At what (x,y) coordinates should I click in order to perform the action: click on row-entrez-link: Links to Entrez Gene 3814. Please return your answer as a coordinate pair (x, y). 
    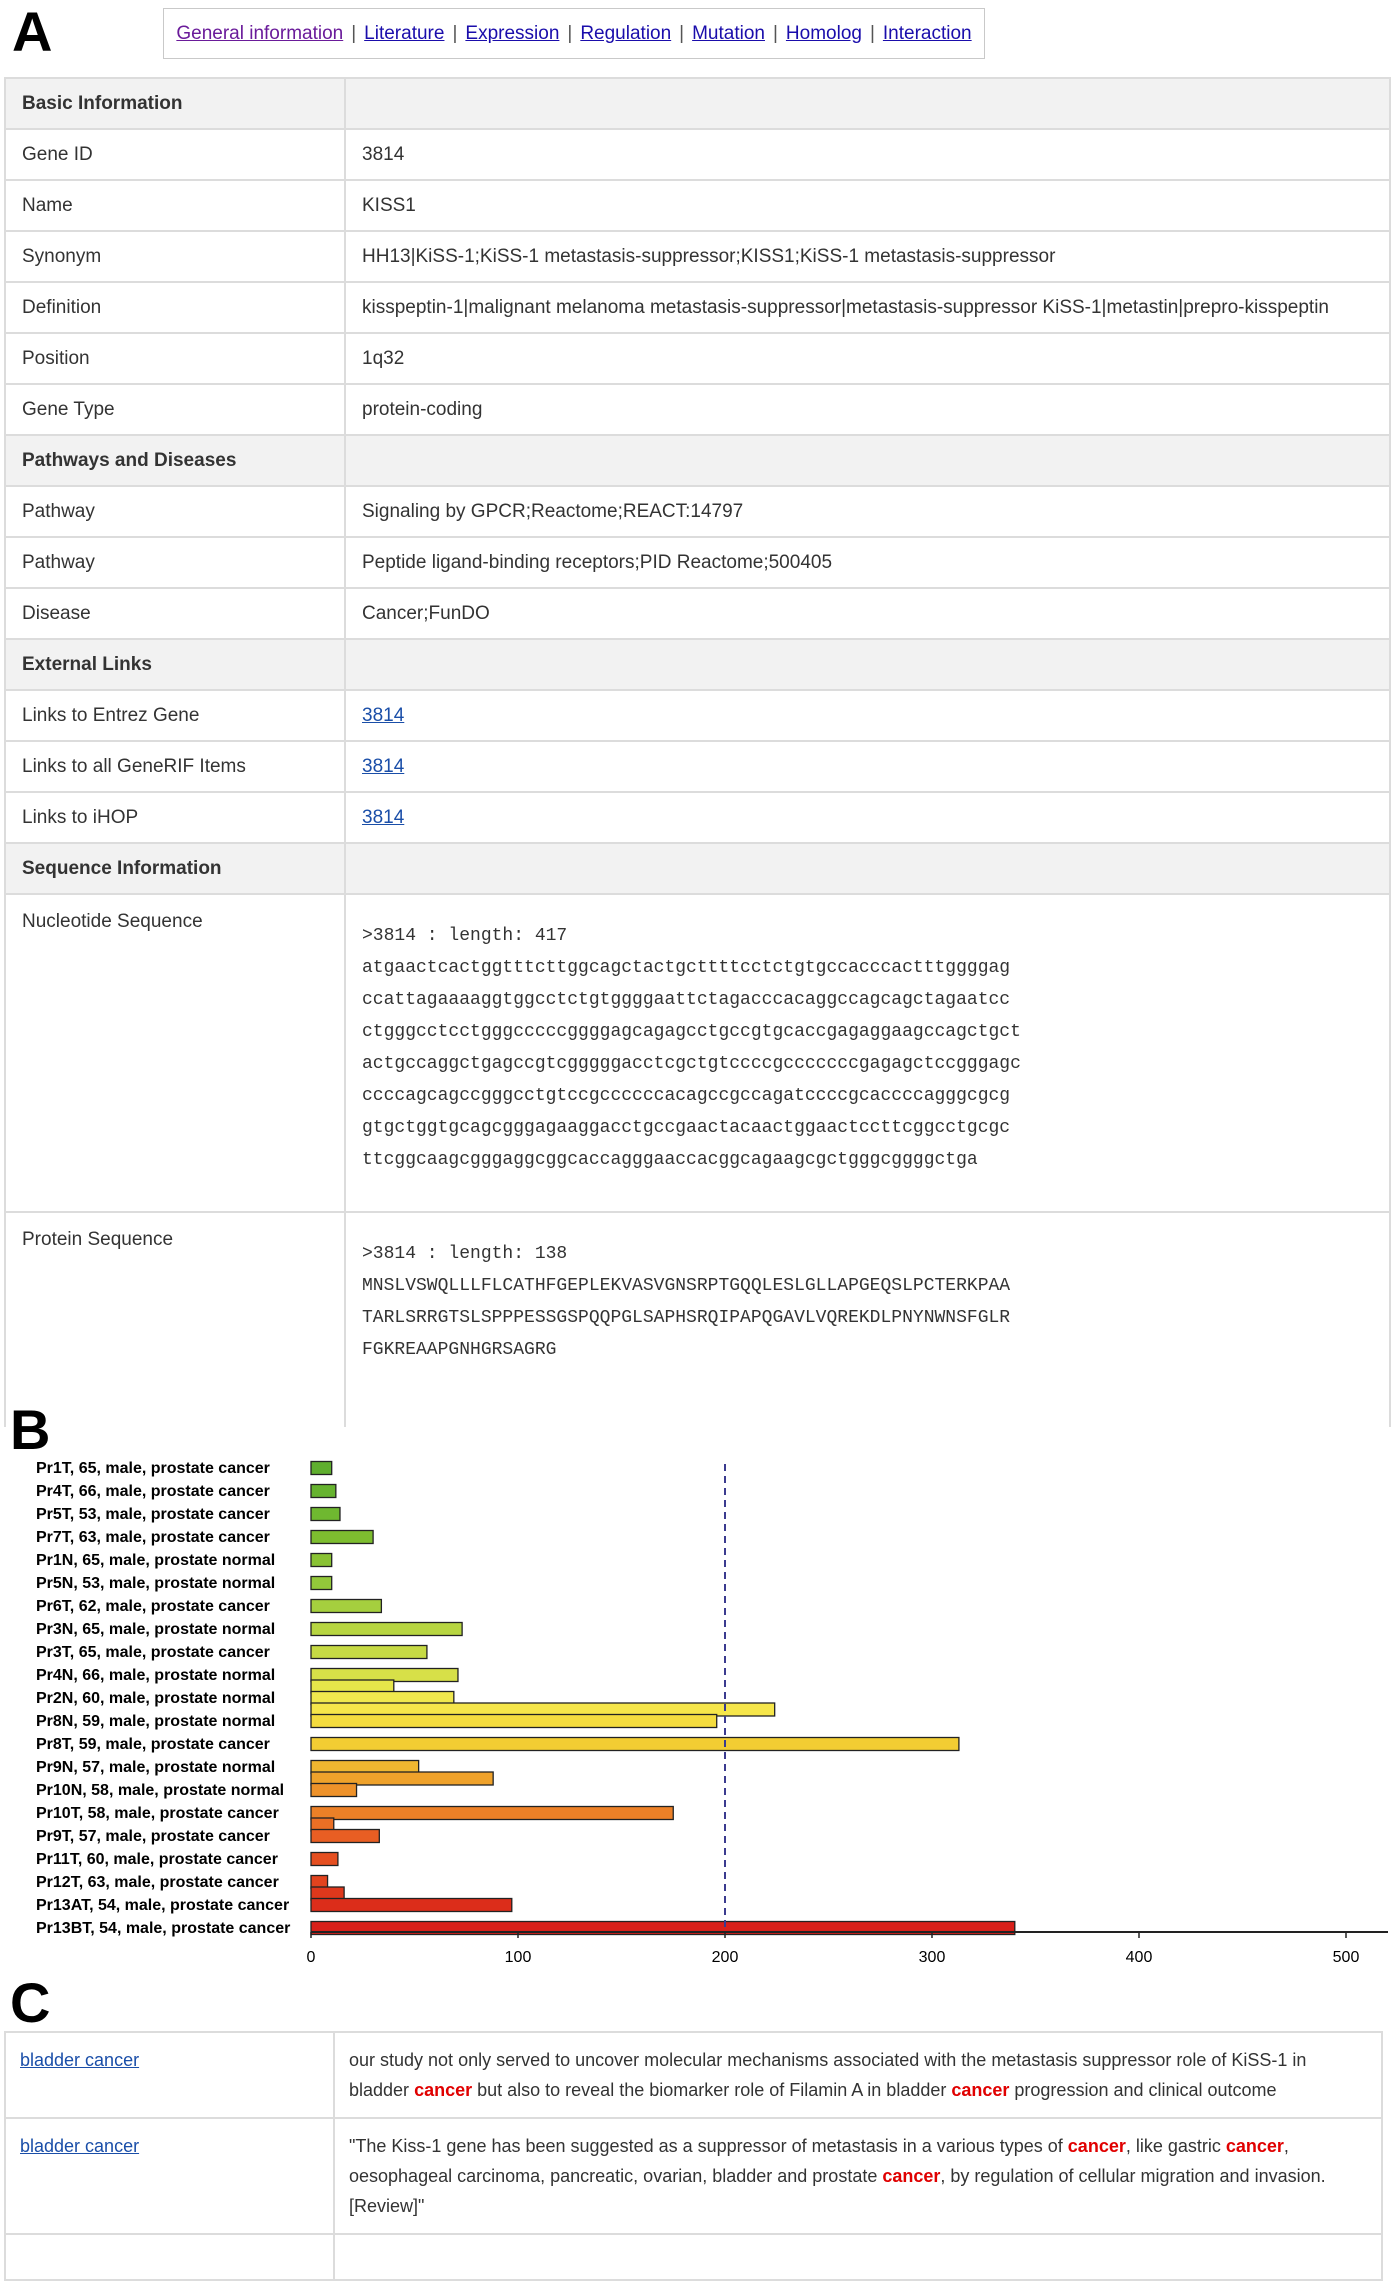
    Looking at the image, I should click on (697, 715).